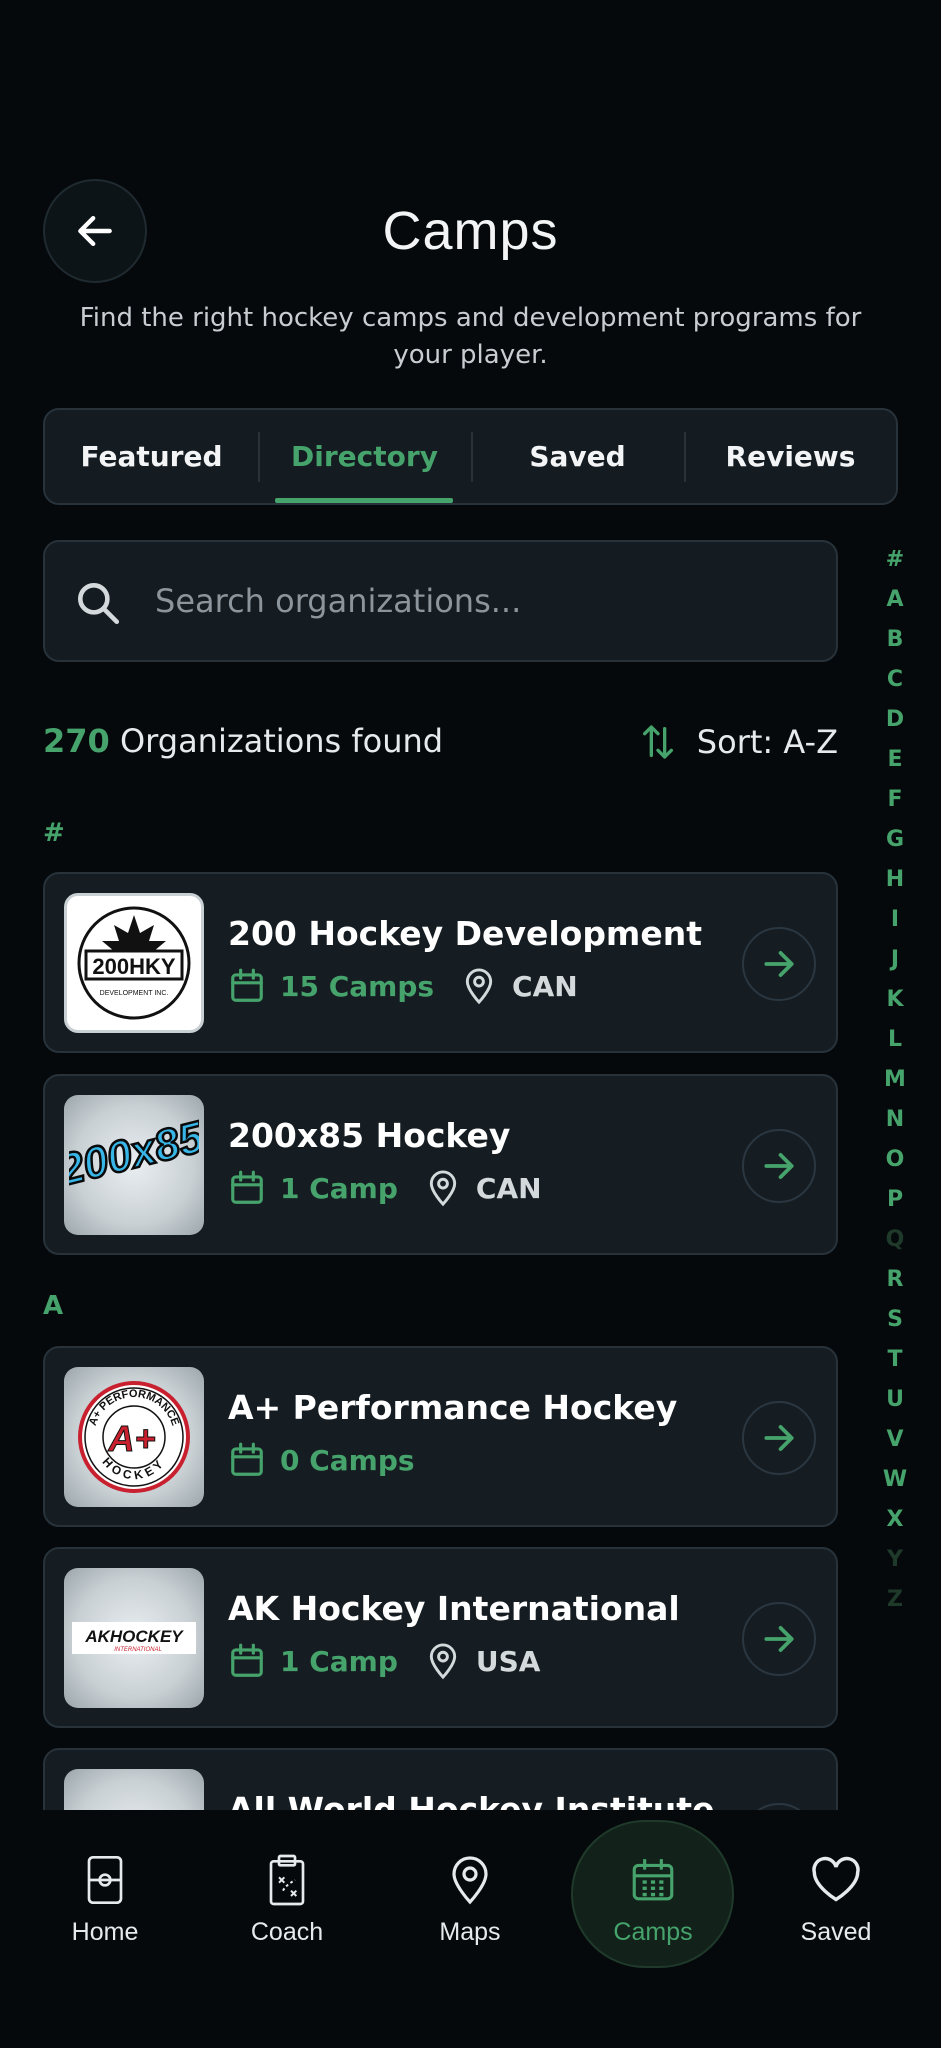  I want to click on az-letter-disabled: Q, so click(895, 1239).